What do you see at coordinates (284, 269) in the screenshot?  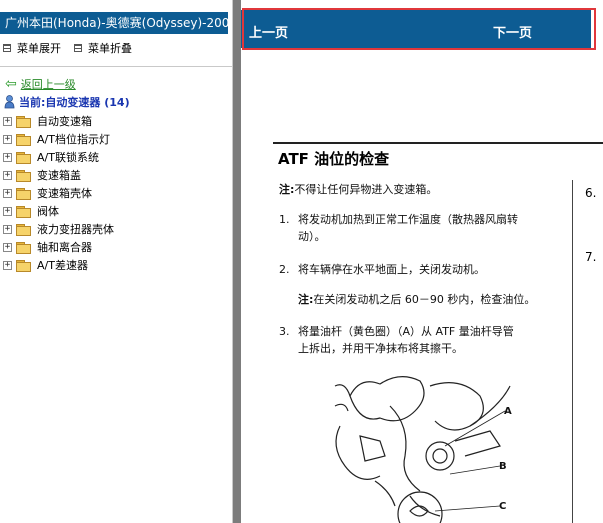 I see `step-2-number: 2.` at bounding box center [284, 269].